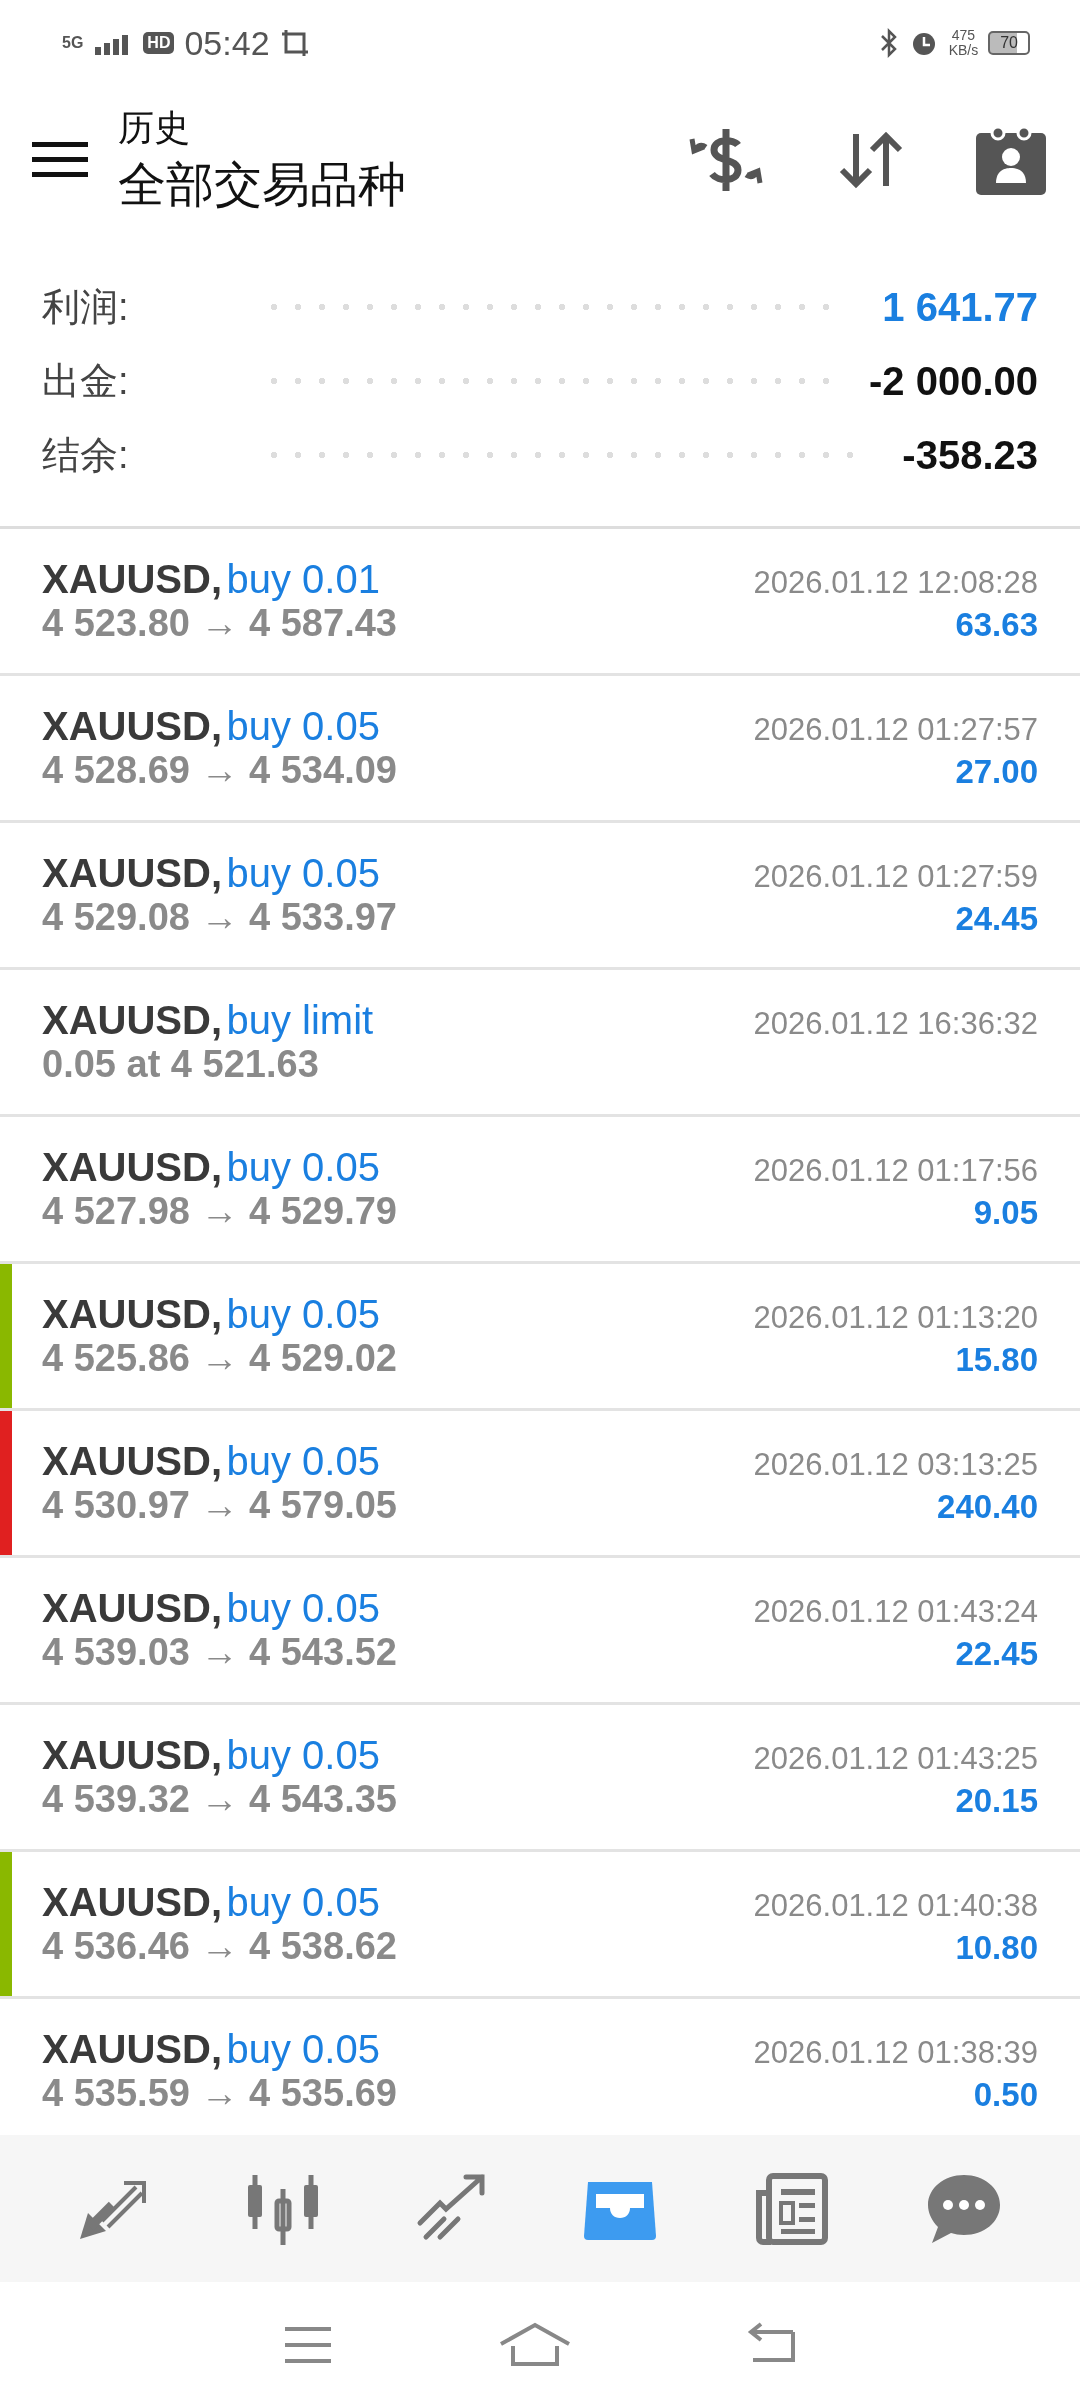 The width and height of the screenshot is (1080, 2408). I want to click on price-range: 4 525.86 → 4 529.02, so click(219, 1358).